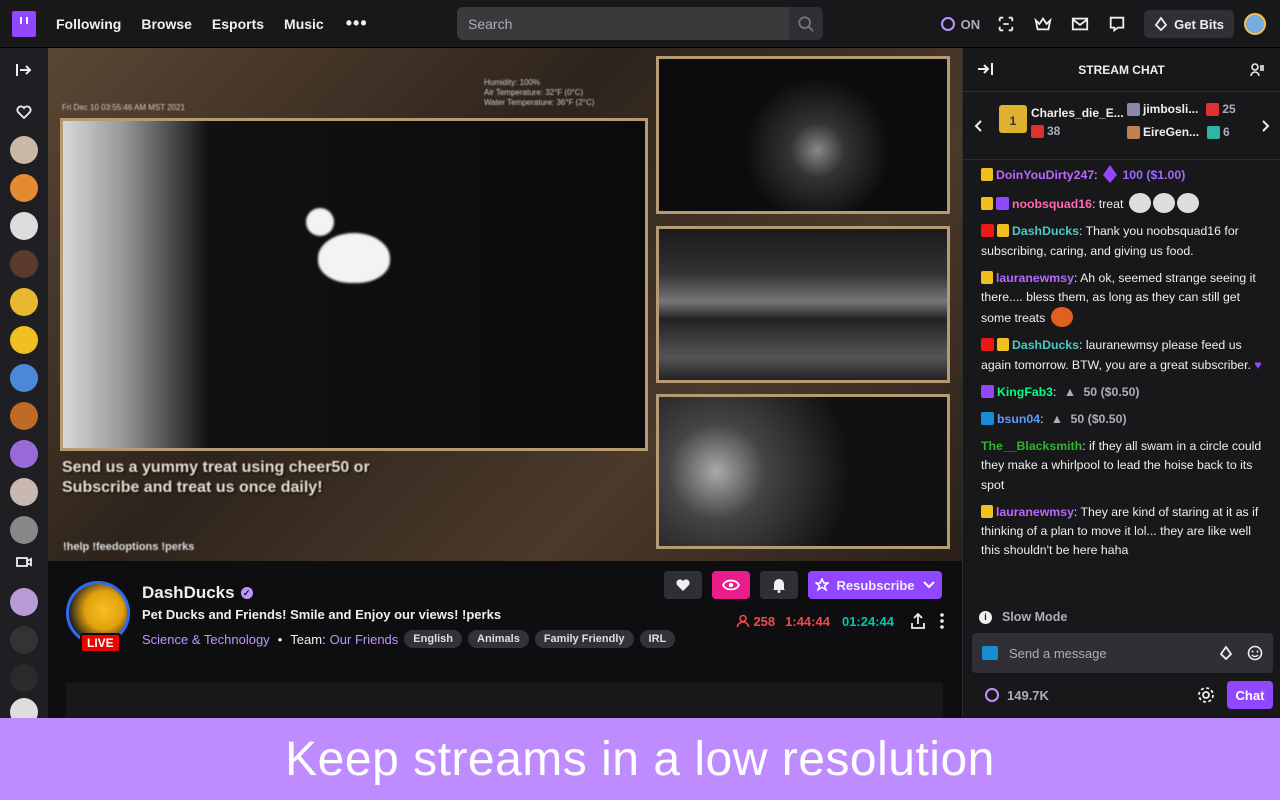 This screenshot has height=800, width=1280. Describe the element at coordinates (731, 585) in the screenshot. I see `watch-party-button` at that location.